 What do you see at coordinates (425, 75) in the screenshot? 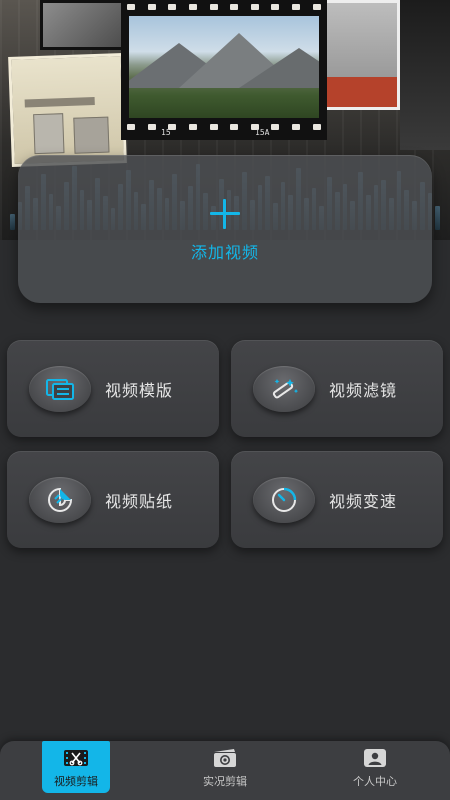
I see `collage-photo-dark` at bounding box center [425, 75].